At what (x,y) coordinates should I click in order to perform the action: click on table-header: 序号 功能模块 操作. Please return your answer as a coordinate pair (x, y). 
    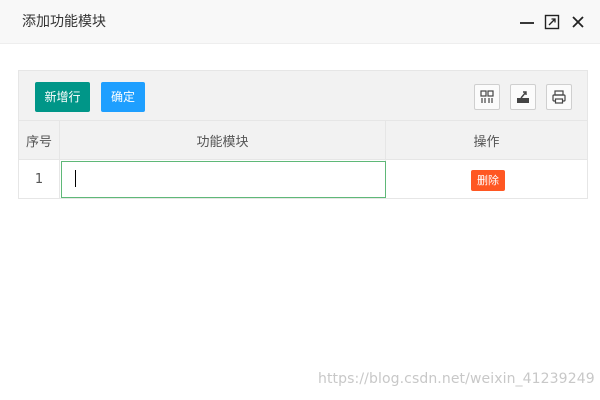
    Looking at the image, I should click on (303, 140).